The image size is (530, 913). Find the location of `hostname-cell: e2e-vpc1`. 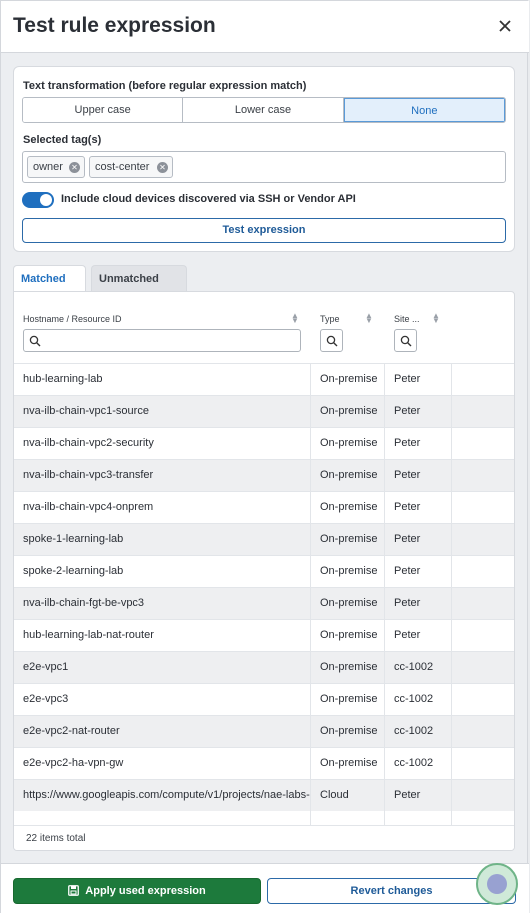

hostname-cell: e2e-vpc1 is located at coordinates (46, 667).